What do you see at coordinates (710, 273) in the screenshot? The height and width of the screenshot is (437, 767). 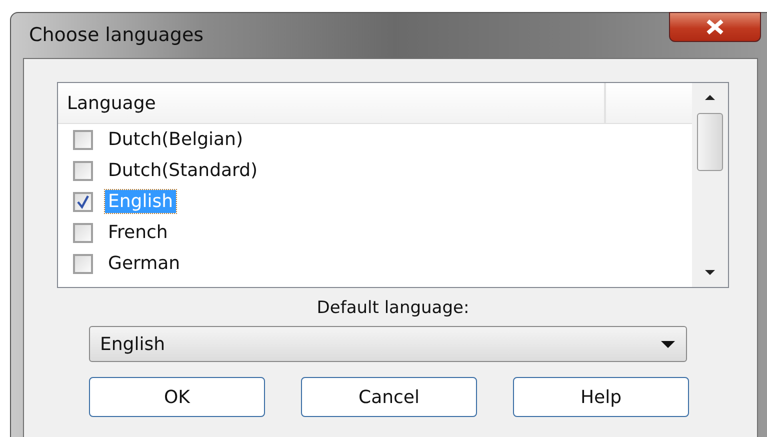 I see `scroll-down-icon` at bounding box center [710, 273].